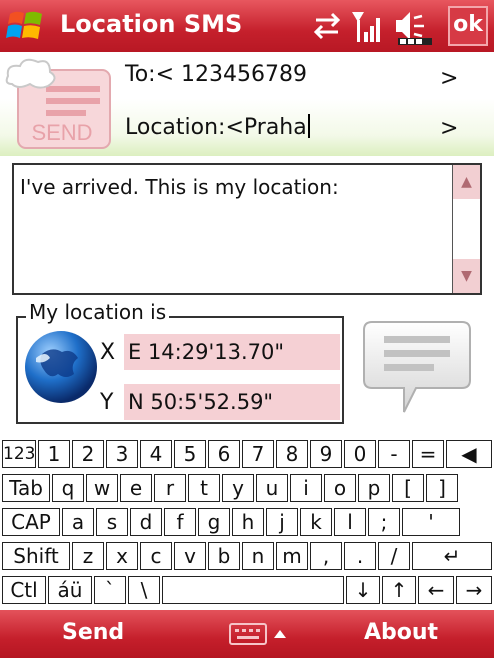  What do you see at coordinates (98, 312) in the screenshot?
I see `location-group-legend: My location is` at bounding box center [98, 312].